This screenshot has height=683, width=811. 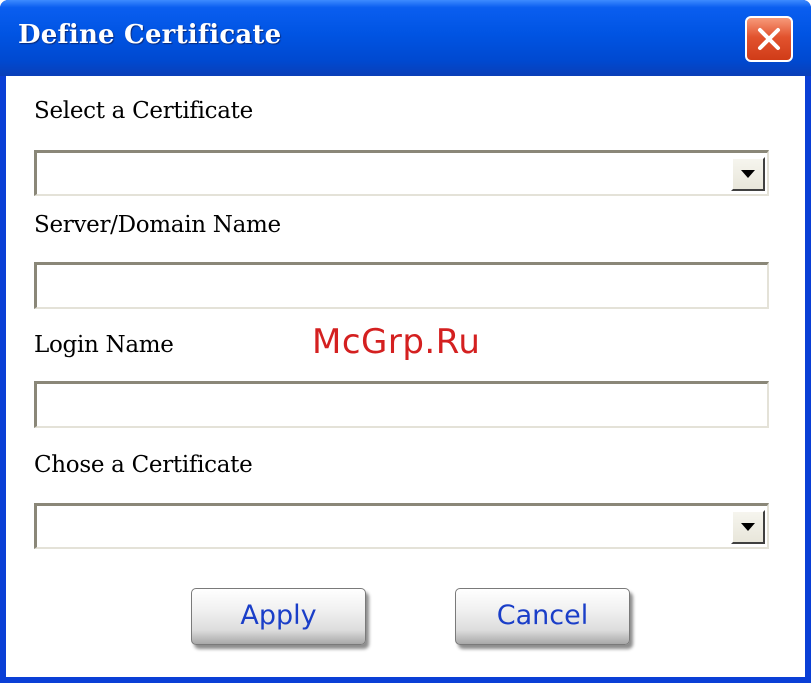 I want to click on login-name-input, so click(x=402, y=405).